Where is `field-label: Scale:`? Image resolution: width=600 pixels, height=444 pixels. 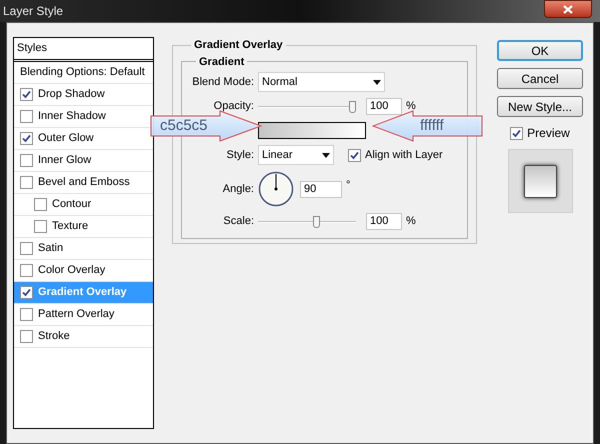
field-label: Scale: is located at coordinates (238, 222).